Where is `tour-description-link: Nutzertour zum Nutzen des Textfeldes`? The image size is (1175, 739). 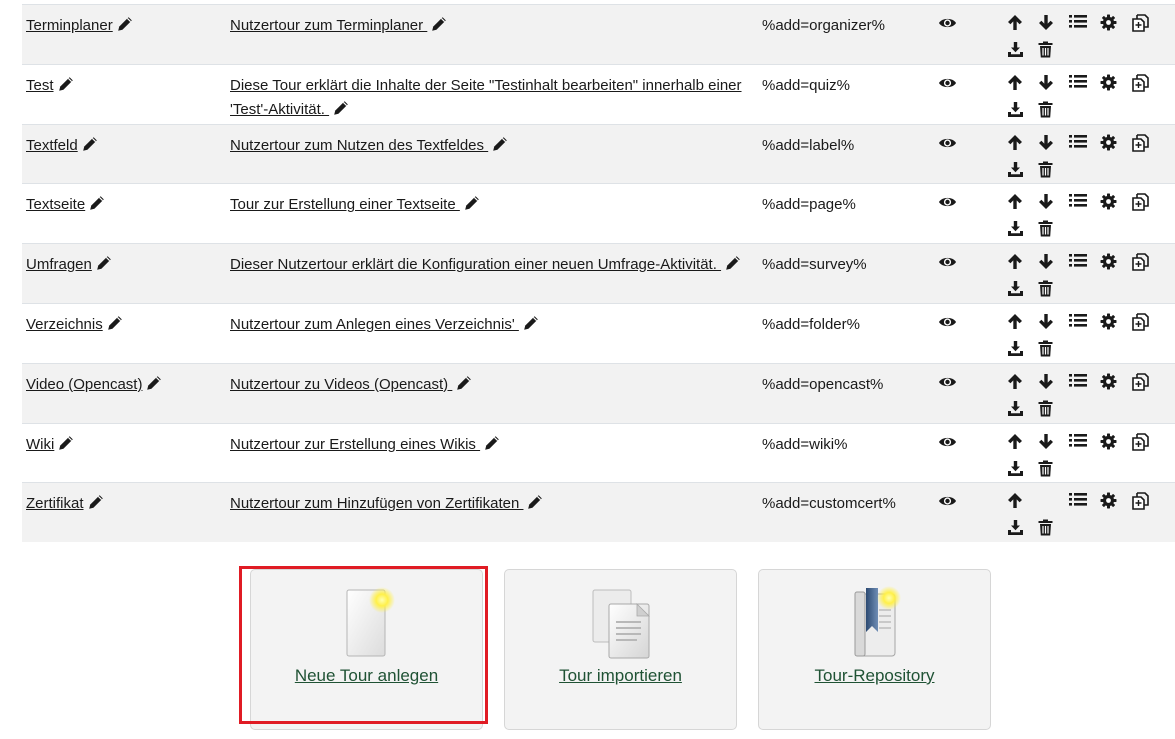 tour-description-link: Nutzertour zum Nutzen des Textfeldes is located at coordinates (359, 145).